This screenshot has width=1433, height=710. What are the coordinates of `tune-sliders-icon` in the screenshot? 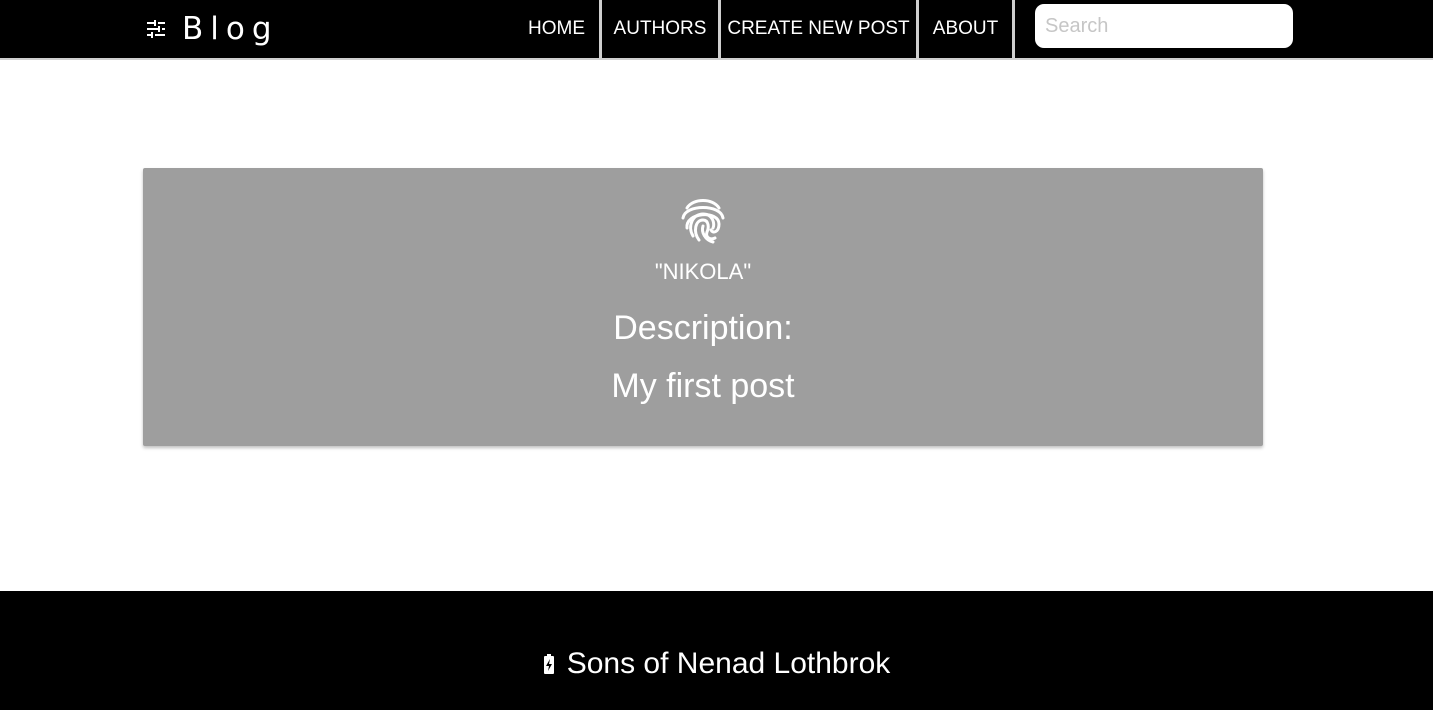 It's located at (156, 29).